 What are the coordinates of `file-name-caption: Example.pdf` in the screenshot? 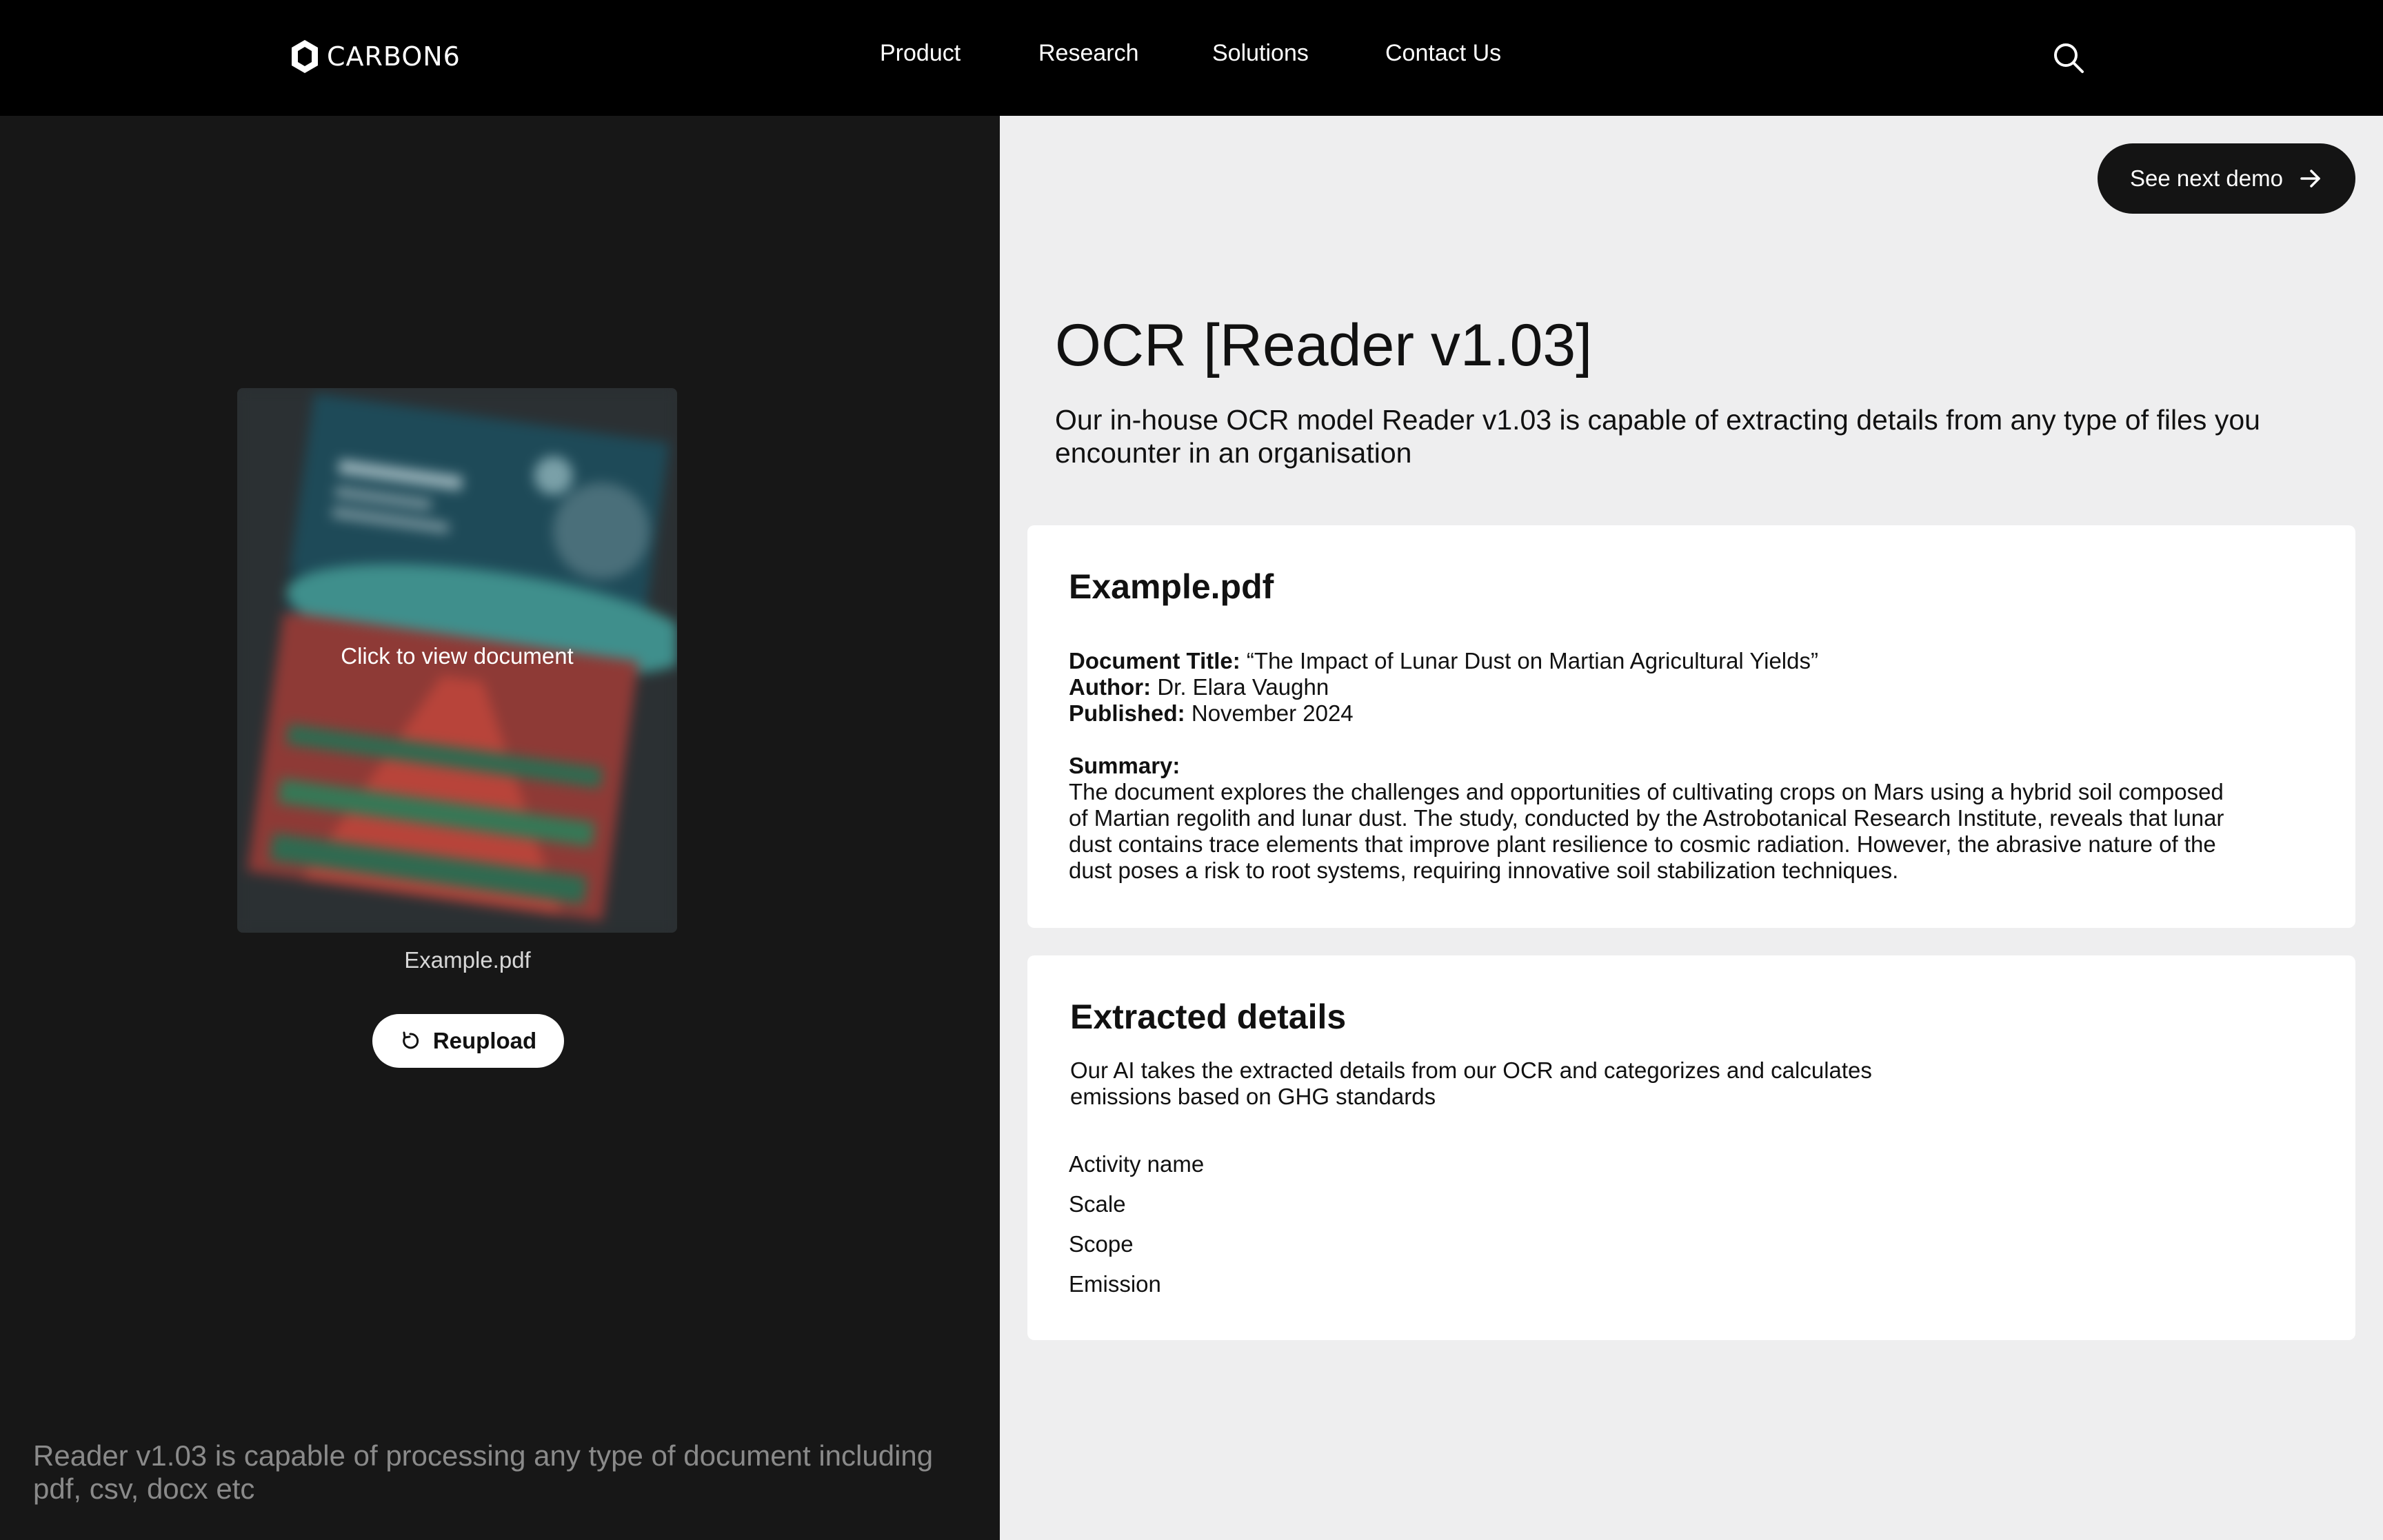 It's located at (467, 960).